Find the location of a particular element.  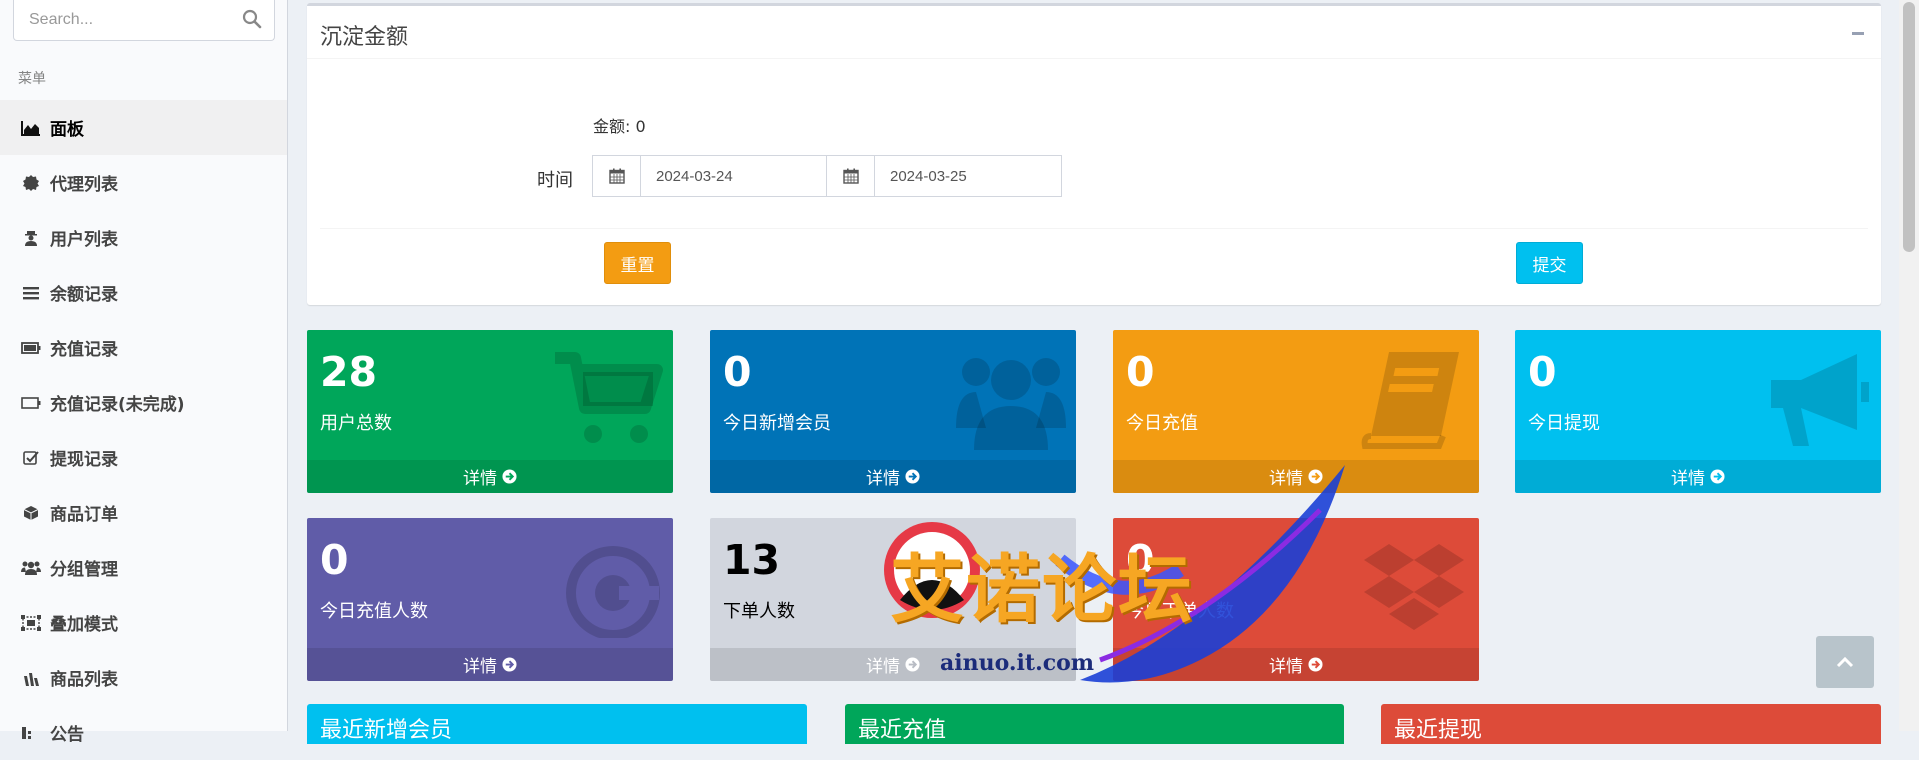

tile-value: 13 is located at coordinates (752, 560).